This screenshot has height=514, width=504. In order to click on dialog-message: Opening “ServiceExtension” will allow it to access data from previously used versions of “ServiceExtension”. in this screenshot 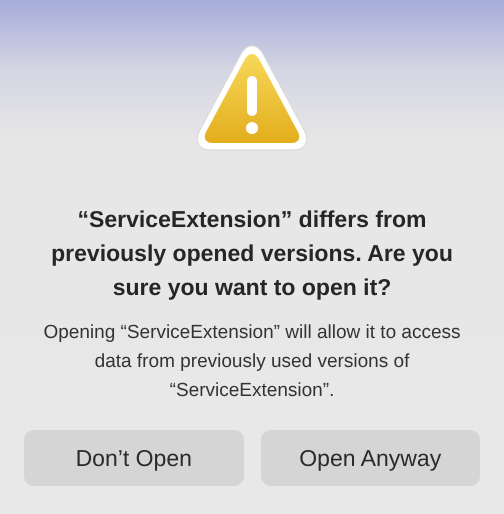, I will do `click(252, 362)`.